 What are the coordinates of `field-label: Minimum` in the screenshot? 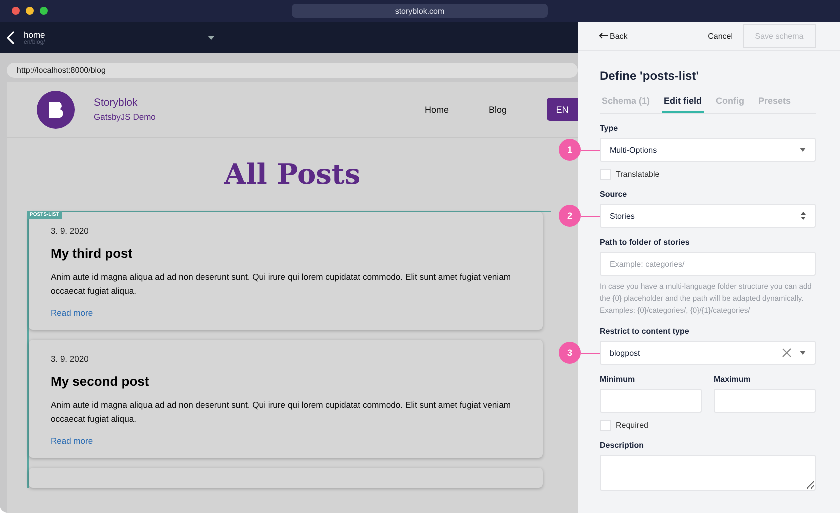 It's located at (618, 379).